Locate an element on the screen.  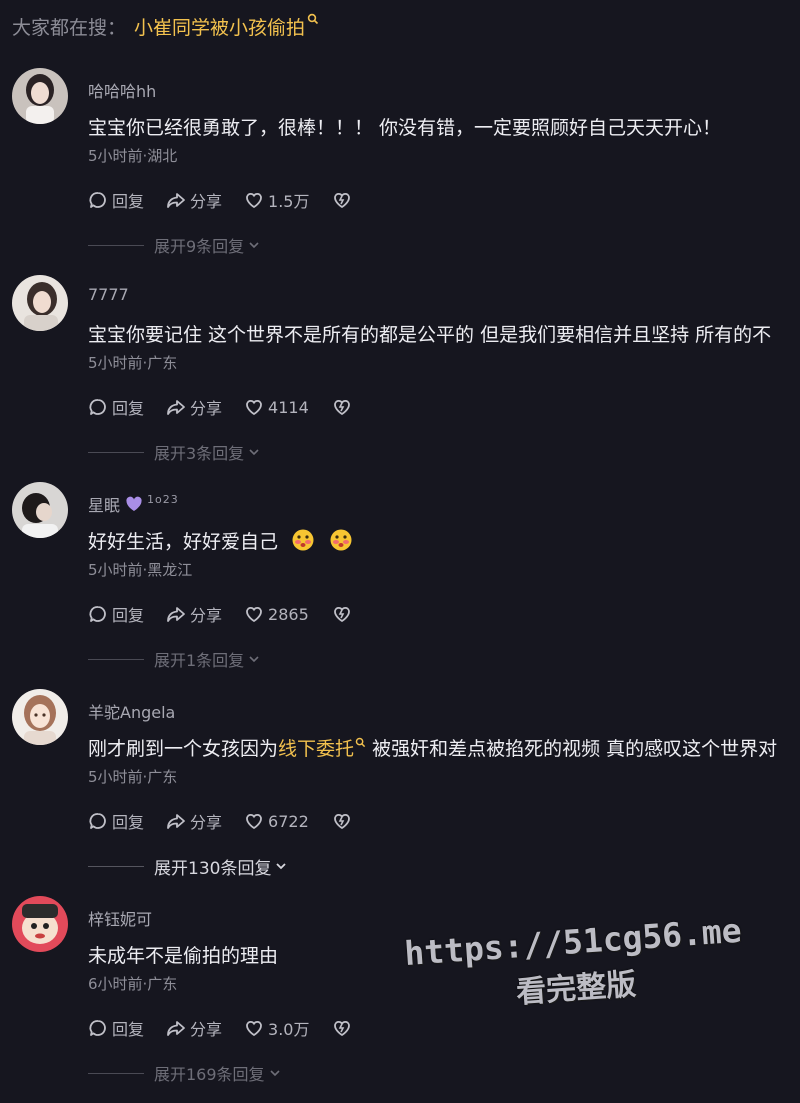
trending-search-bar: 大家都在搜： 小崔同学被小孩偷拍 is located at coordinates (165, 26).